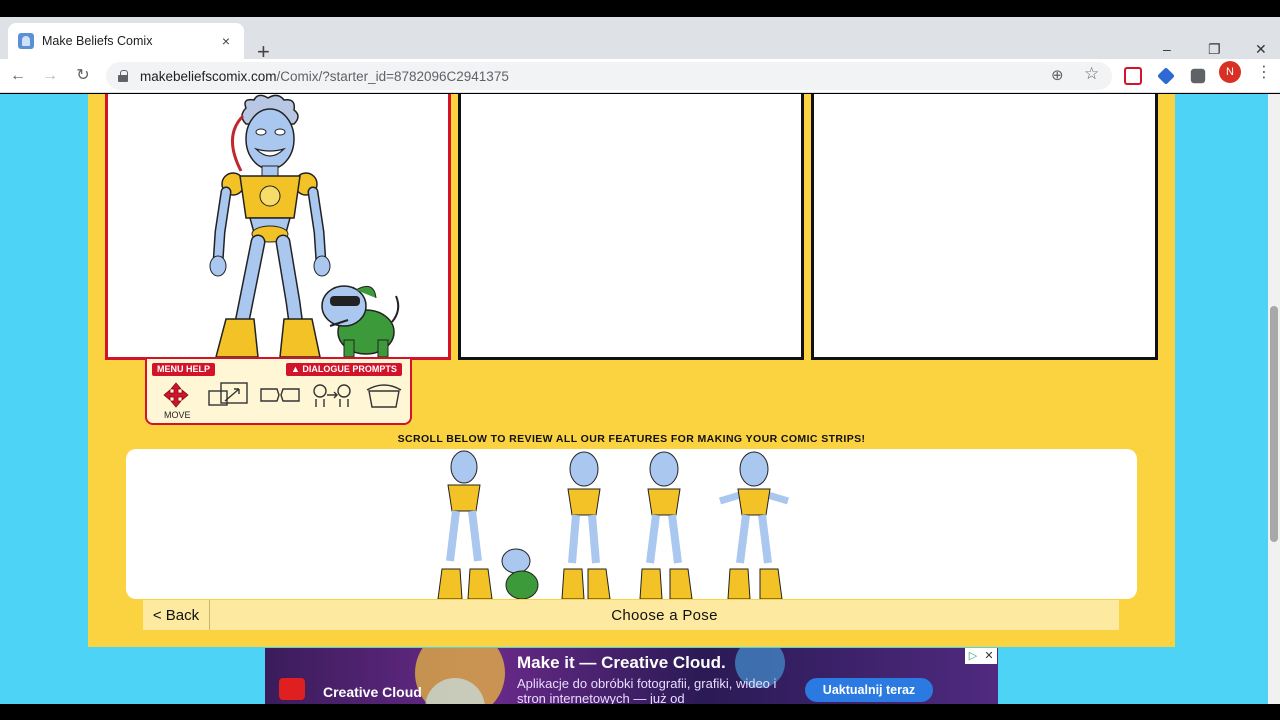  I want to click on robot-character, so click(270, 226).